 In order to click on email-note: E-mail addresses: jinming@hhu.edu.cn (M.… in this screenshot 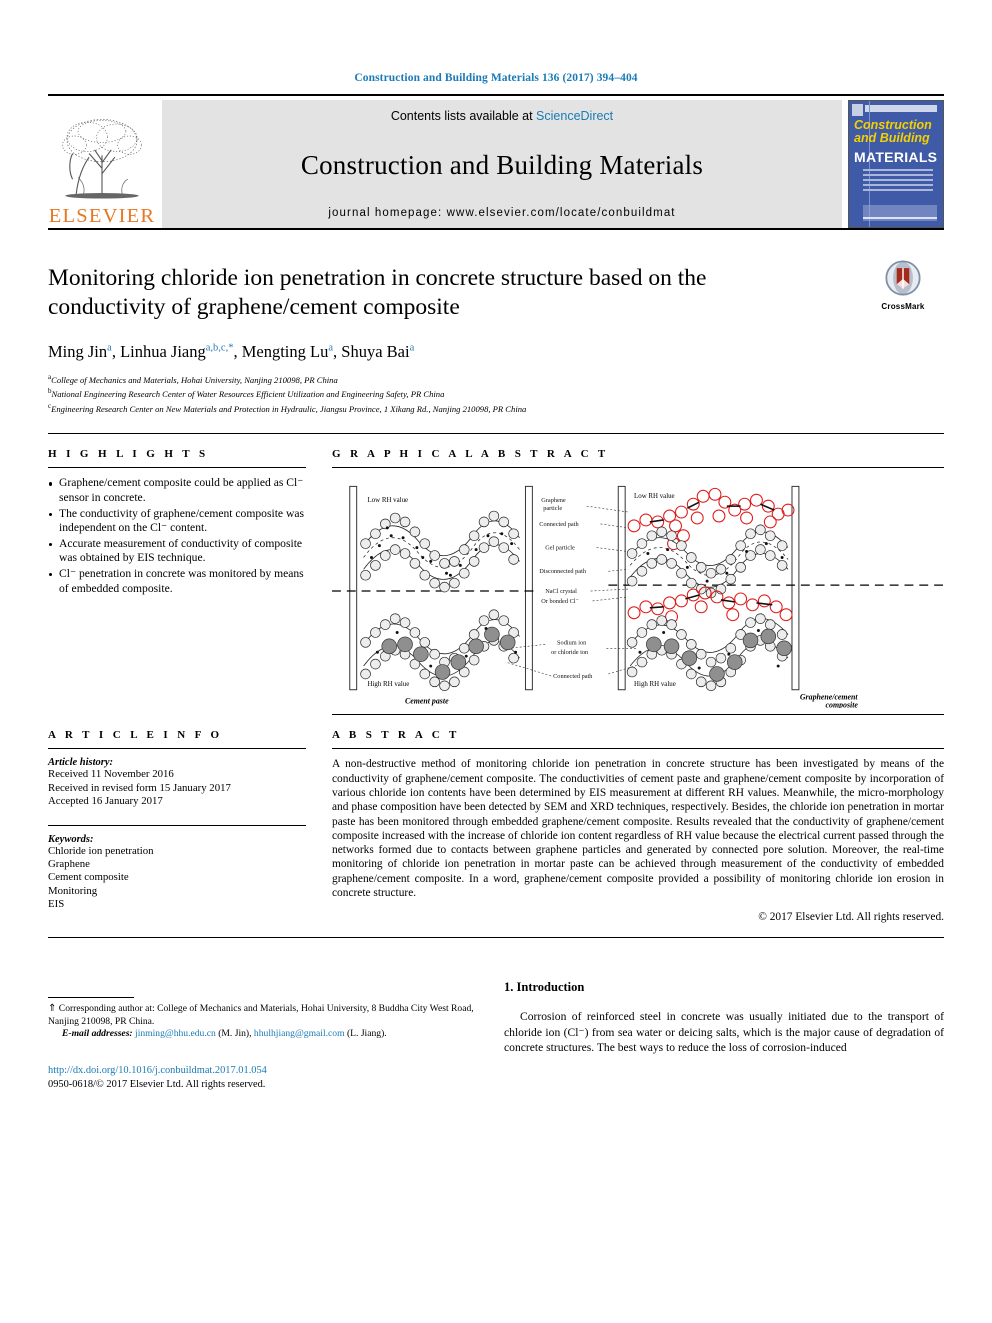, I will do `click(263, 1034)`.